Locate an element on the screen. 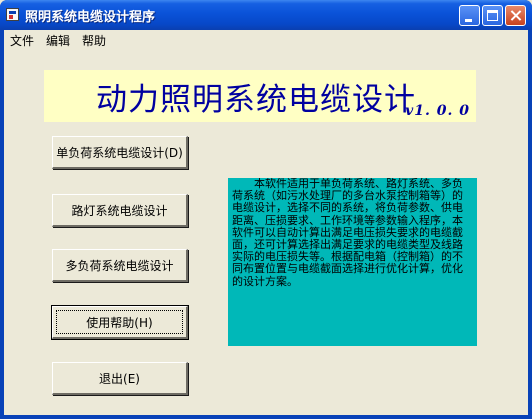  multi-load-design-button: 多负荷系统电缆设计 is located at coordinates (120, 265).